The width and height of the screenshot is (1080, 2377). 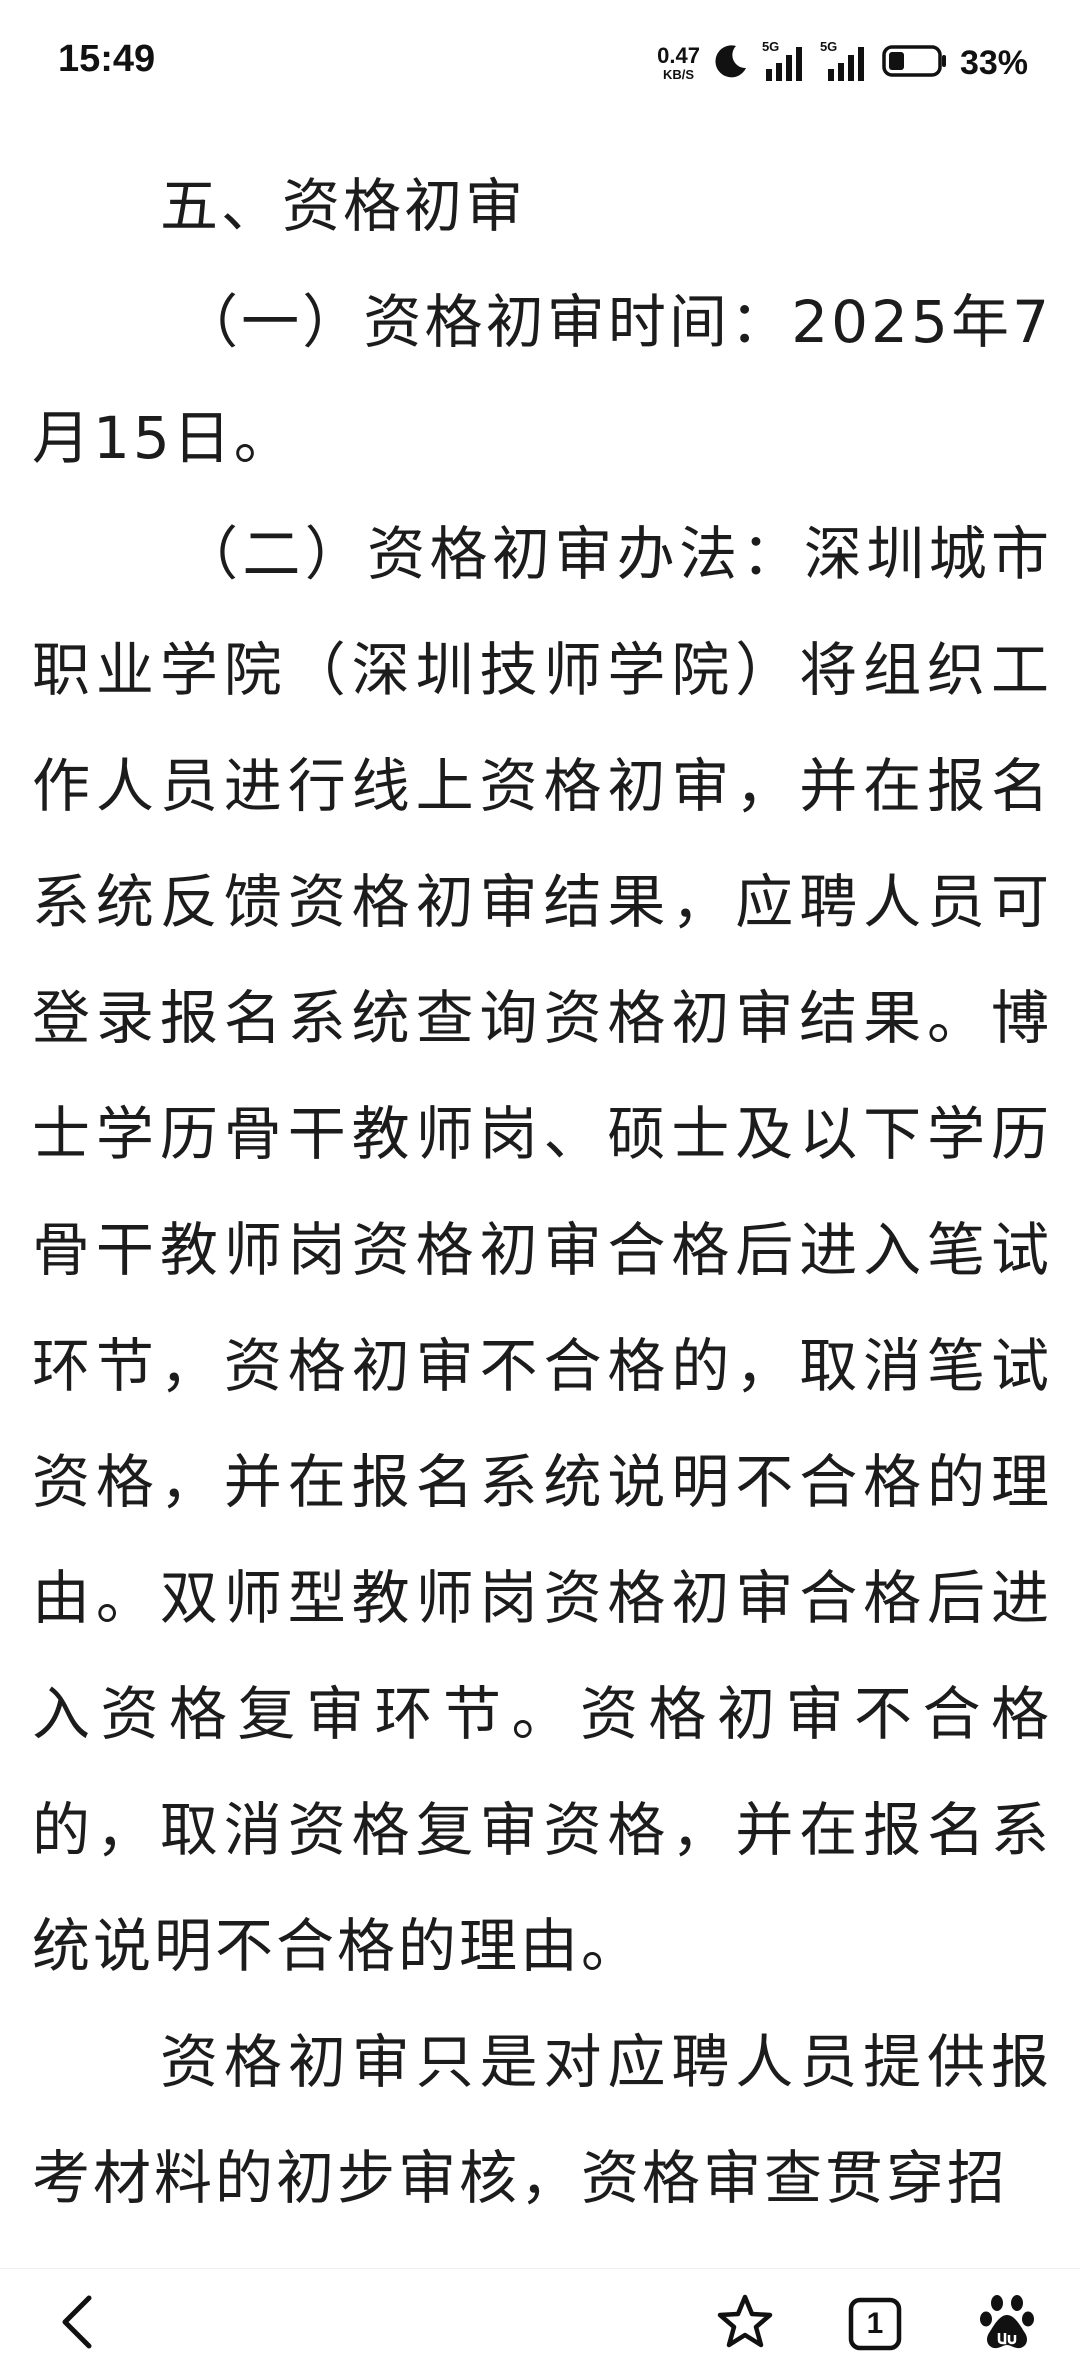 I want to click on battery-icon, so click(x=915, y=63).